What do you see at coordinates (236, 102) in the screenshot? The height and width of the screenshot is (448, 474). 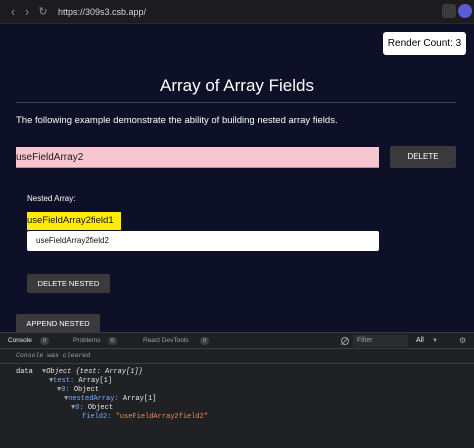 I see `title-divider` at bounding box center [236, 102].